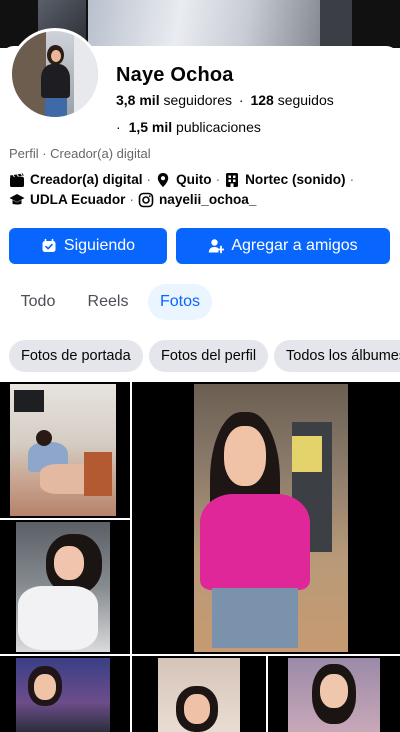  I want to click on follow-stats: 3,8 mil seguidores · 128 seguidos, so click(225, 100).